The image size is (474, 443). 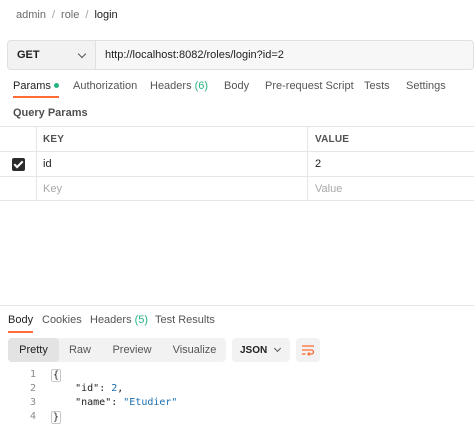 I want to click on line-number: 2, so click(x=32, y=388).